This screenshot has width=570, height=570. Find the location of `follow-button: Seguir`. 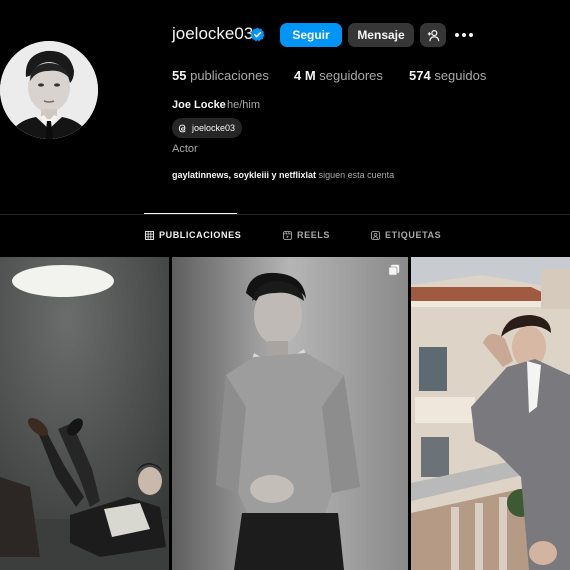

follow-button: Seguir is located at coordinates (311, 35).